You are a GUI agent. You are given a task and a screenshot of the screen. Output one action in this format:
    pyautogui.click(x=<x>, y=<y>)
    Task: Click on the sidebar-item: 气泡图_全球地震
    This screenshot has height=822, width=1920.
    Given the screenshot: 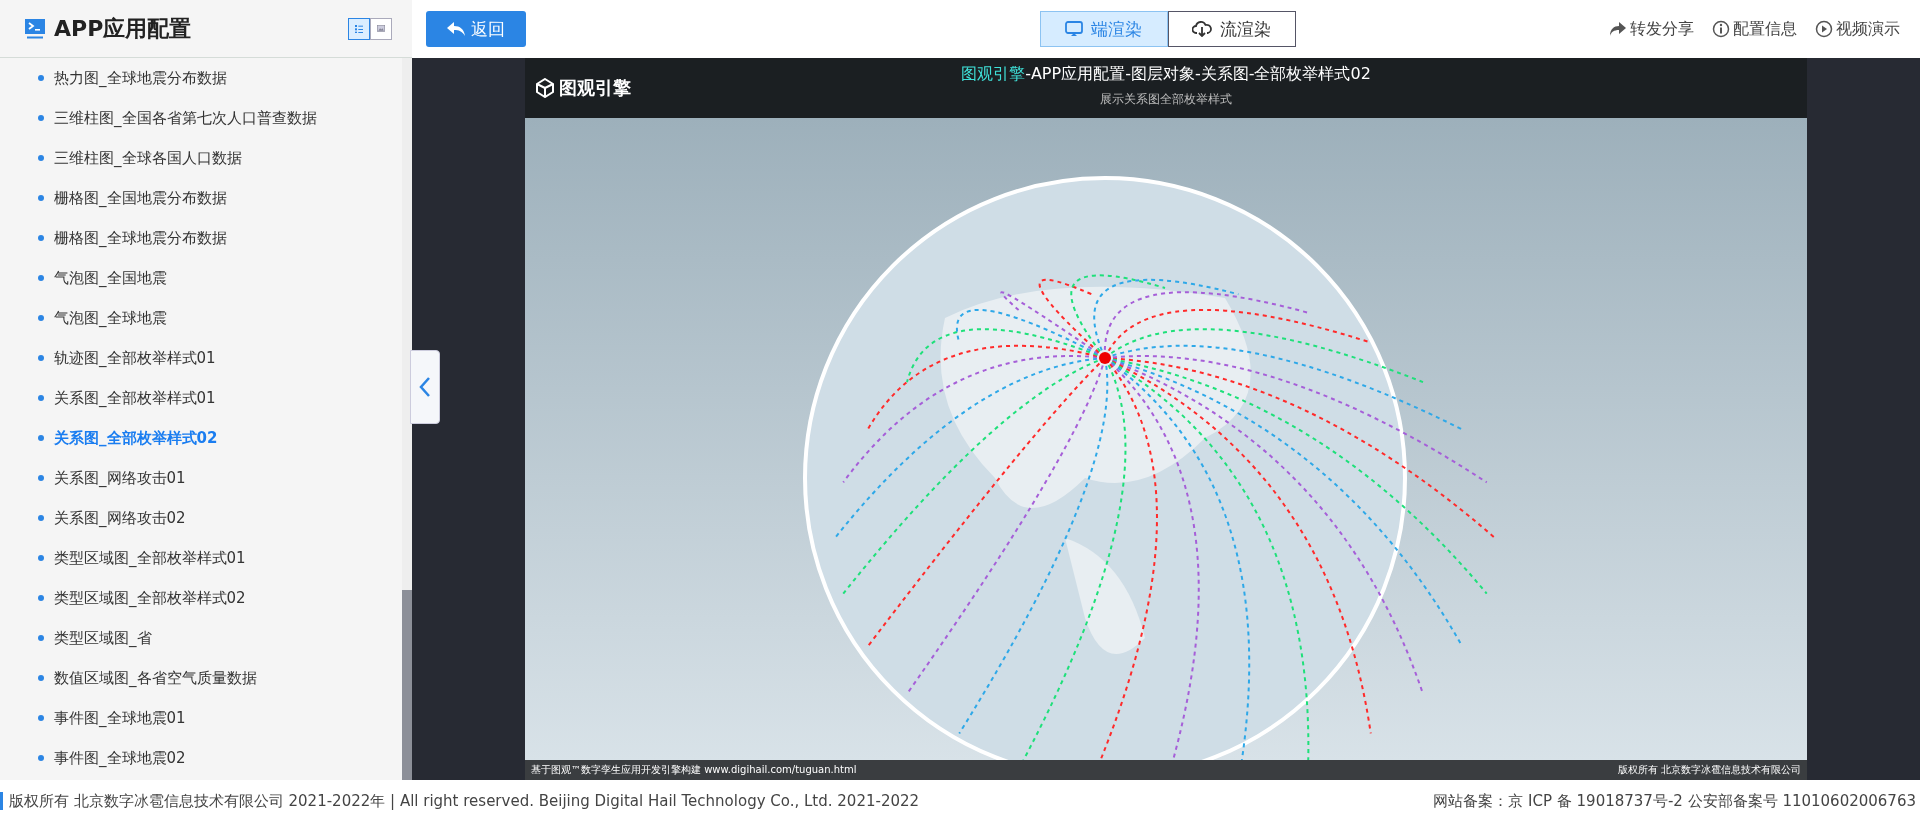 What is the action you would take?
    pyautogui.click(x=102, y=318)
    